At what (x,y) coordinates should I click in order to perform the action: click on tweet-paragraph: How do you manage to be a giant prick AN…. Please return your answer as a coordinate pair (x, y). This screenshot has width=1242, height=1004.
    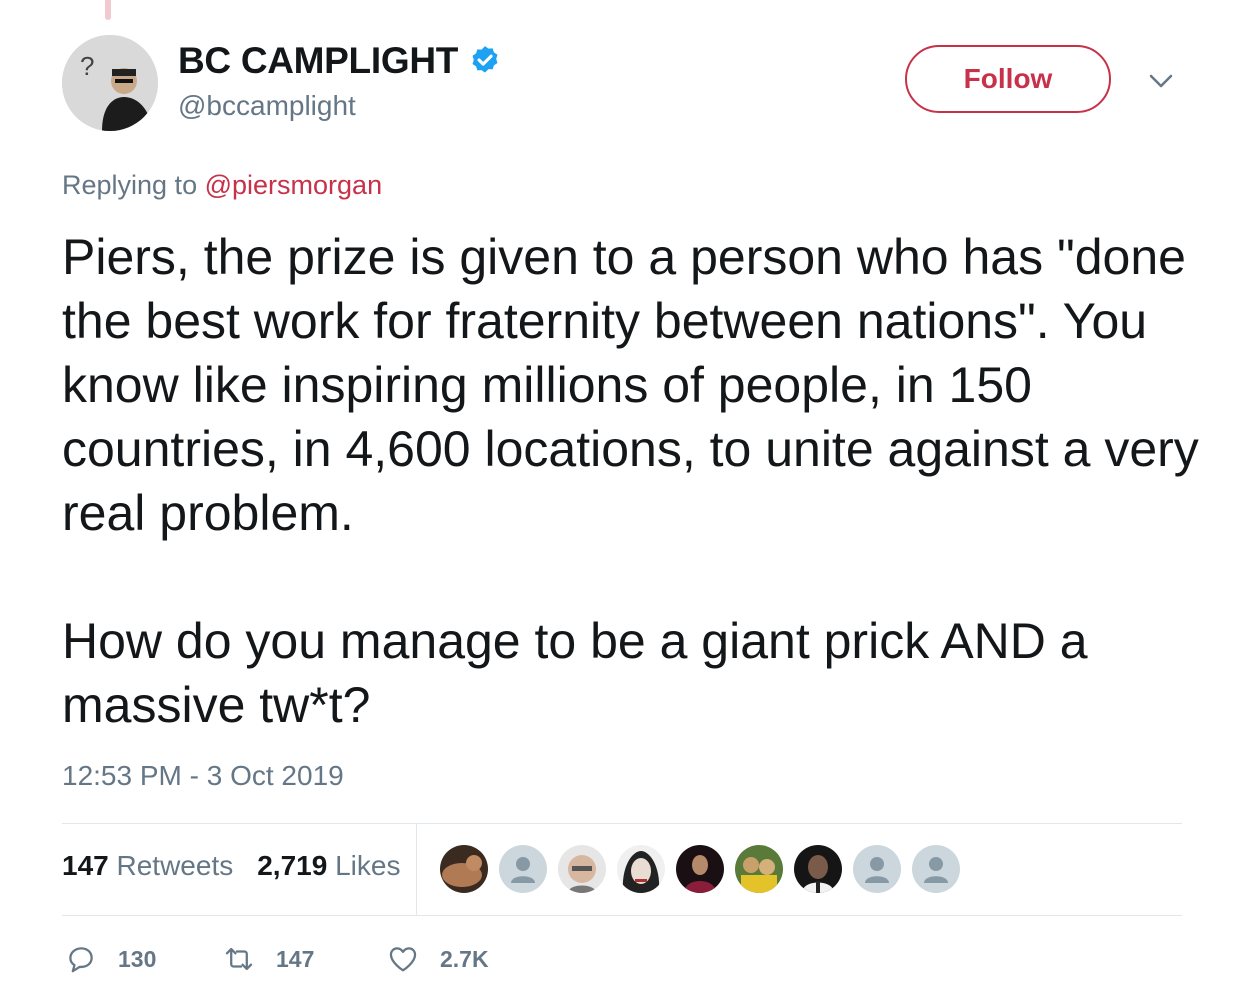
    Looking at the image, I should click on (575, 673).